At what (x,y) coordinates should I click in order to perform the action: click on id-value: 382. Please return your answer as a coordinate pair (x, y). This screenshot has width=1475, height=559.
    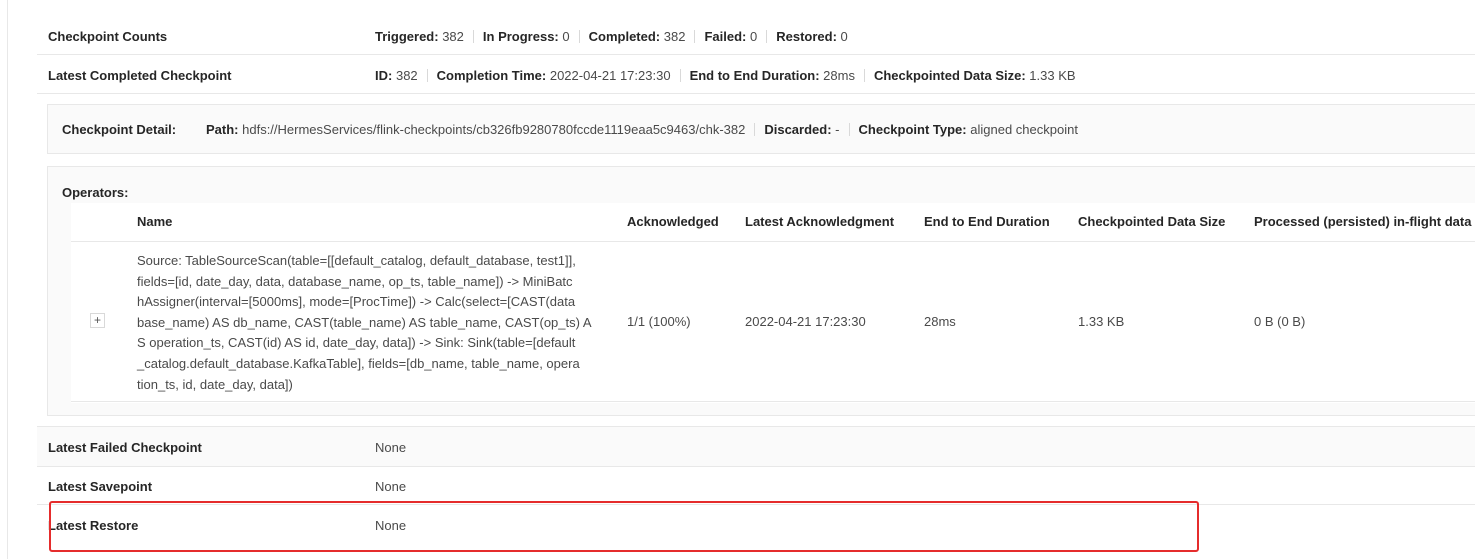
    Looking at the image, I should click on (406, 75).